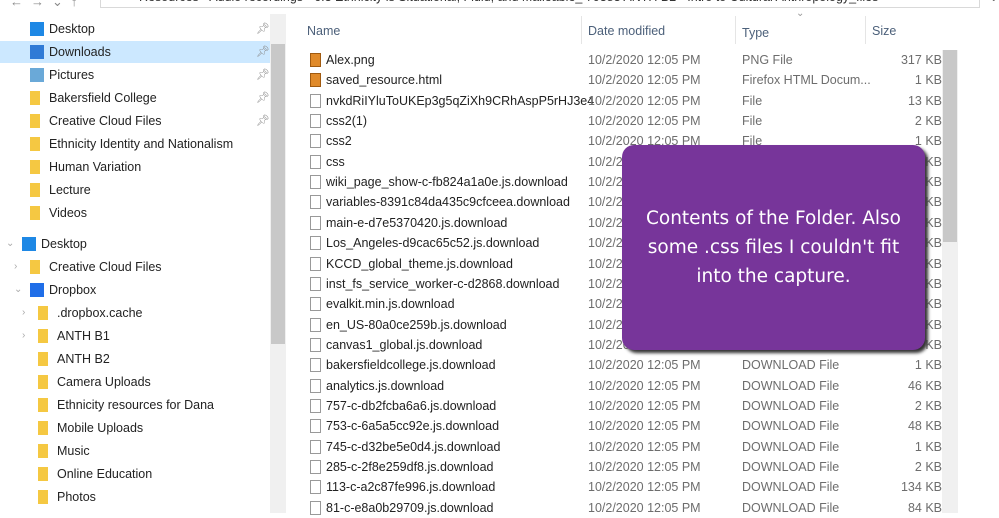 The width and height of the screenshot is (999, 518). What do you see at coordinates (135, 497) in the screenshot?
I see `sidebar-item: Photos` at bounding box center [135, 497].